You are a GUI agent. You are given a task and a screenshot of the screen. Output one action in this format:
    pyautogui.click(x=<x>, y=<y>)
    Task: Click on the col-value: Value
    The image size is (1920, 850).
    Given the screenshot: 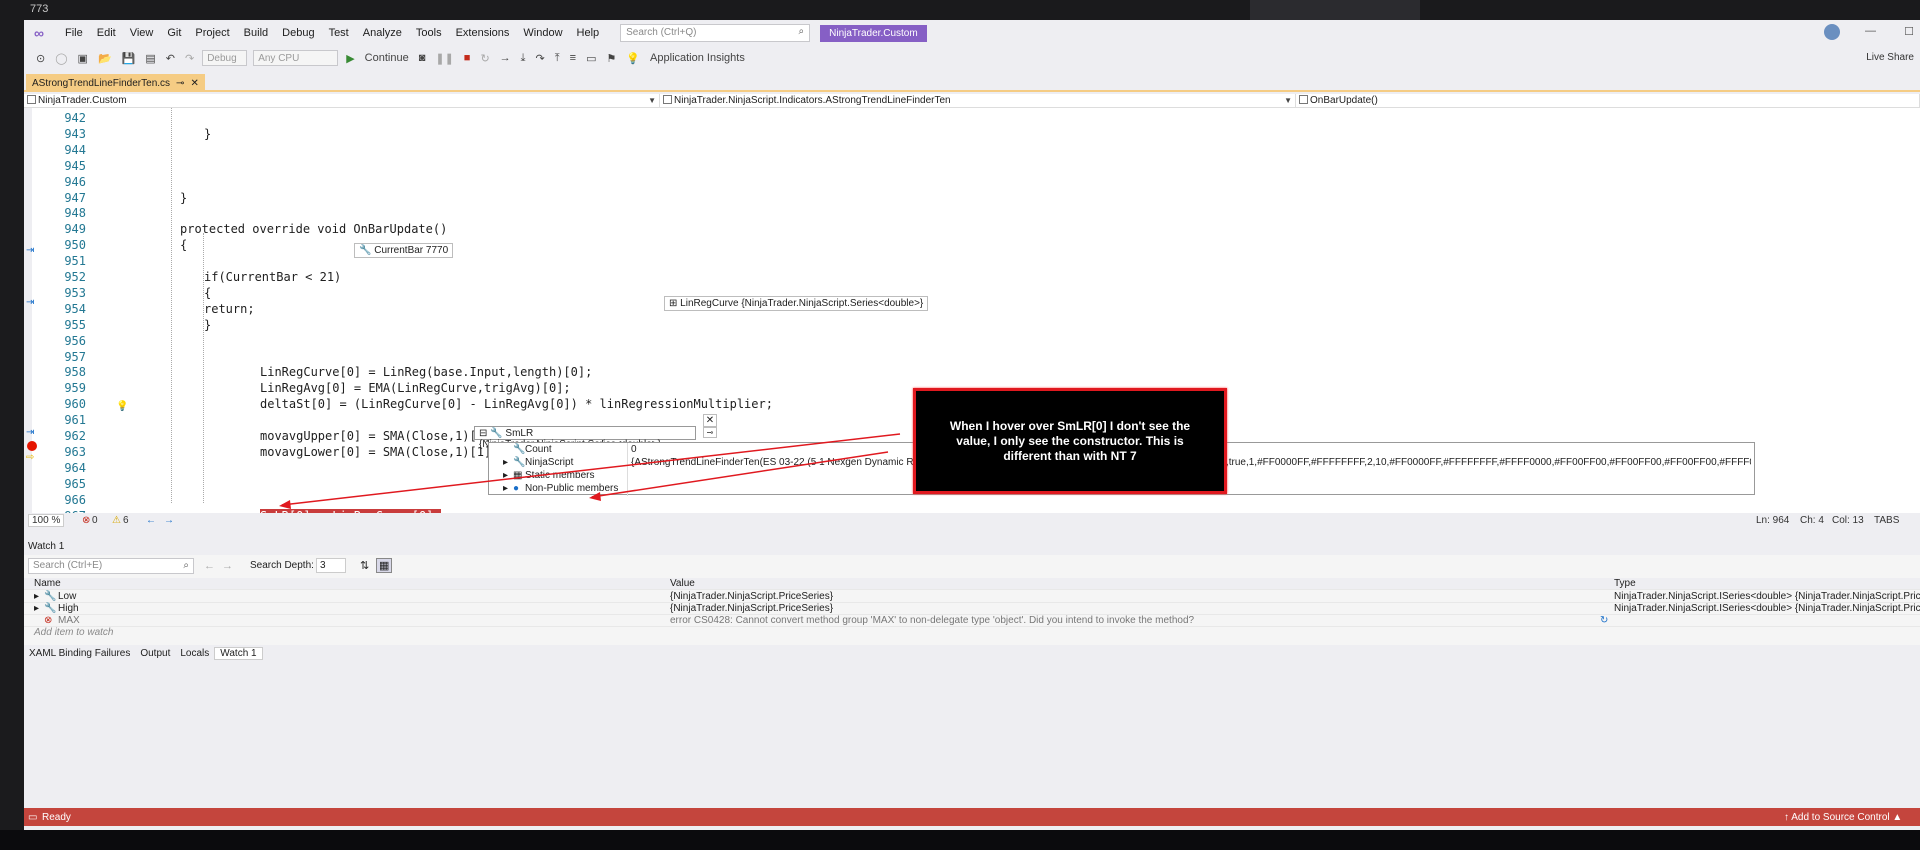 What is the action you would take?
    pyautogui.click(x=682, y=583)
    